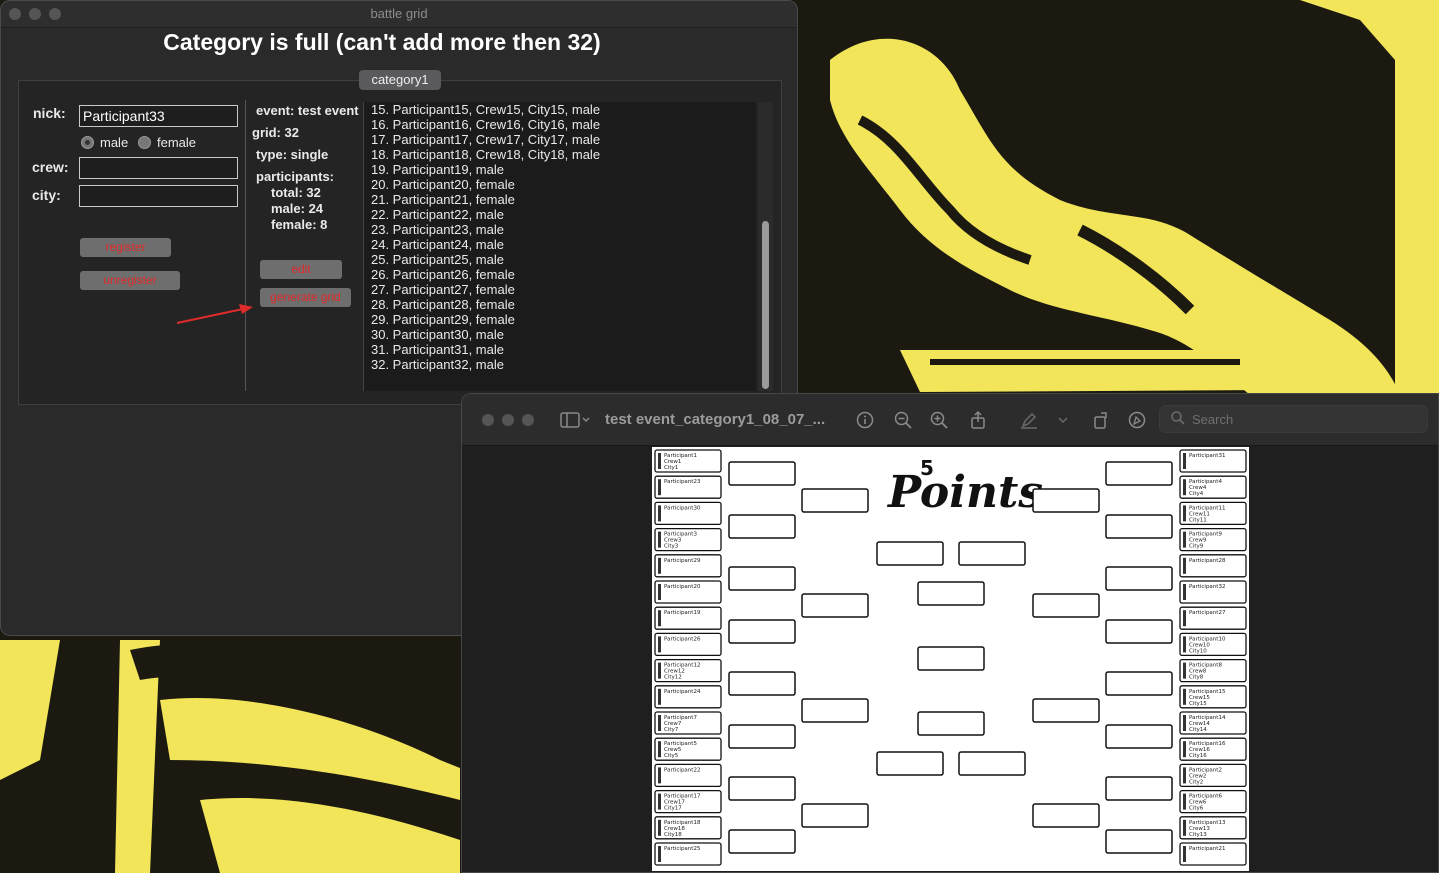 This screenshot has height=873, width=1439. I want to click on bracket-entry: Participant32, so click(1213, 592).